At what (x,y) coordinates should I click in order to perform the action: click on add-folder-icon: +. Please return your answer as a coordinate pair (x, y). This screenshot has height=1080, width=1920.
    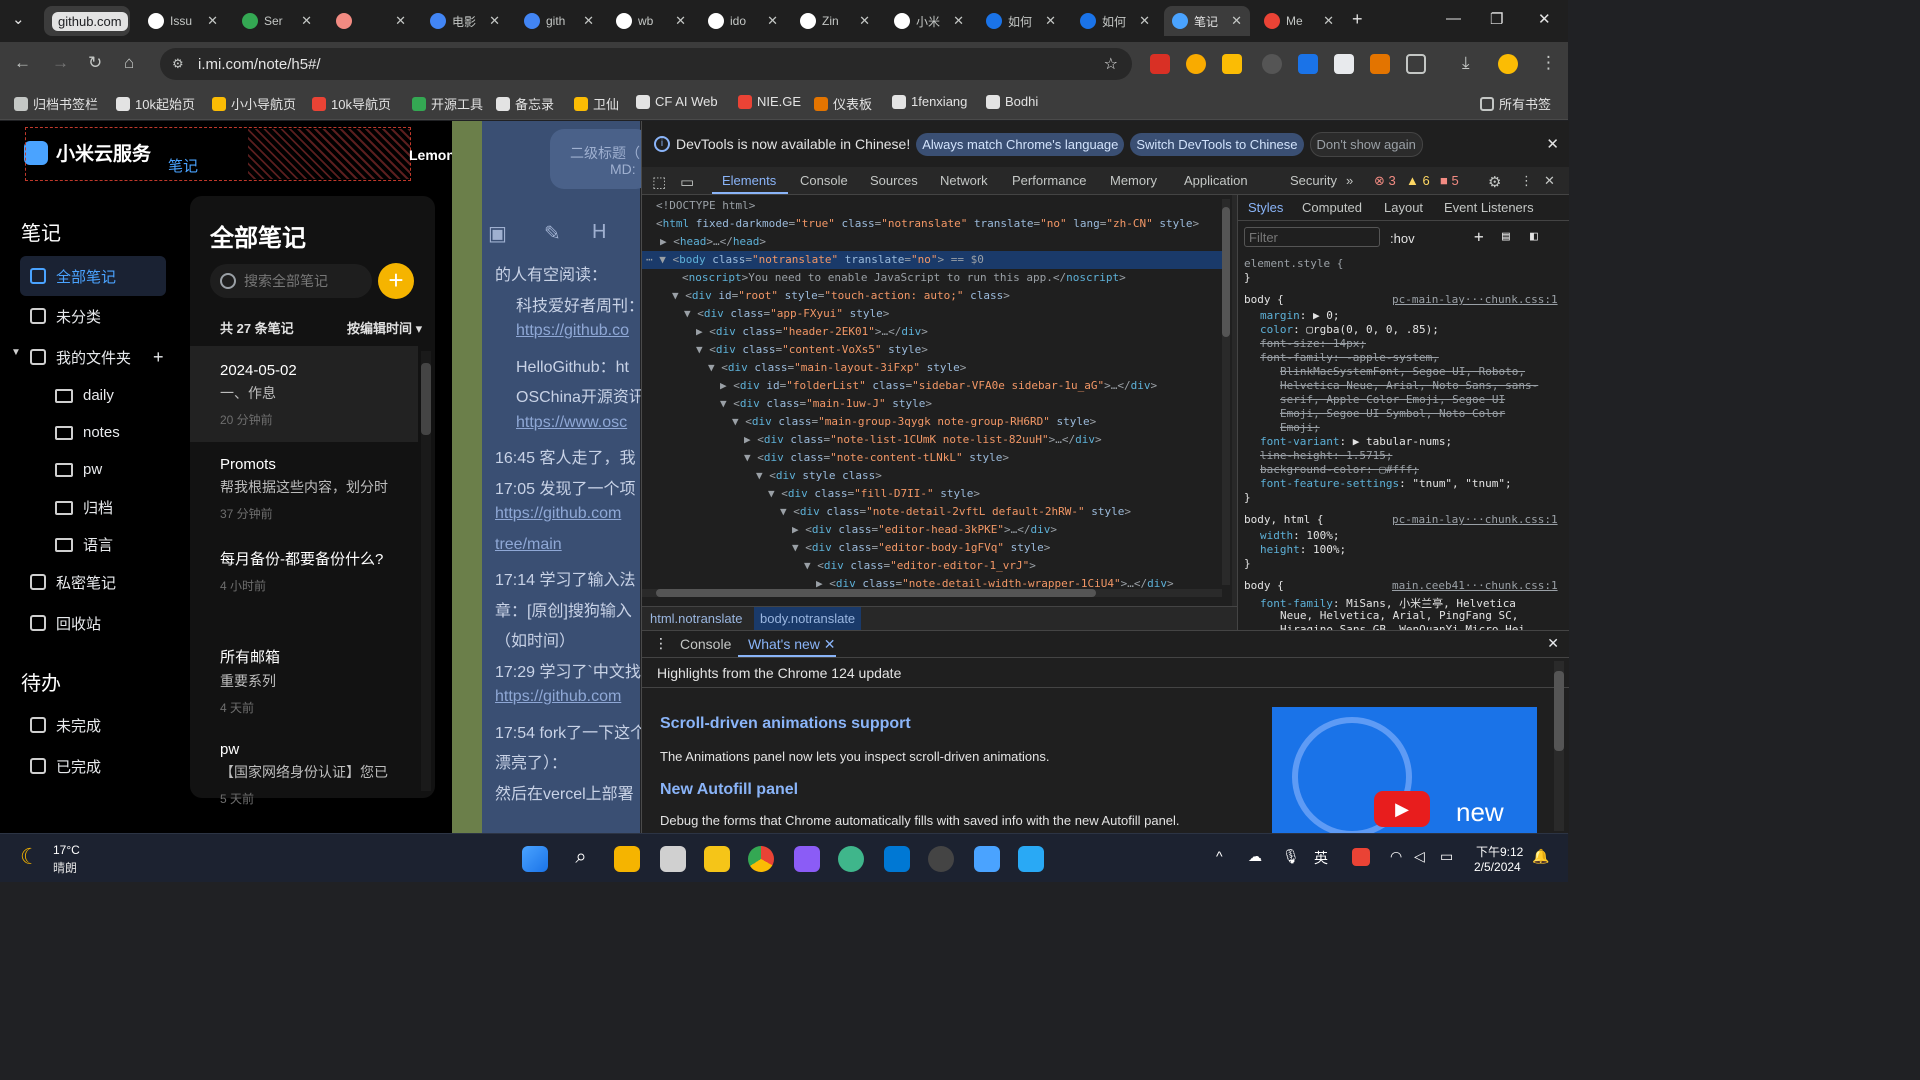
    Looking at the image, I should click on (158, 357).